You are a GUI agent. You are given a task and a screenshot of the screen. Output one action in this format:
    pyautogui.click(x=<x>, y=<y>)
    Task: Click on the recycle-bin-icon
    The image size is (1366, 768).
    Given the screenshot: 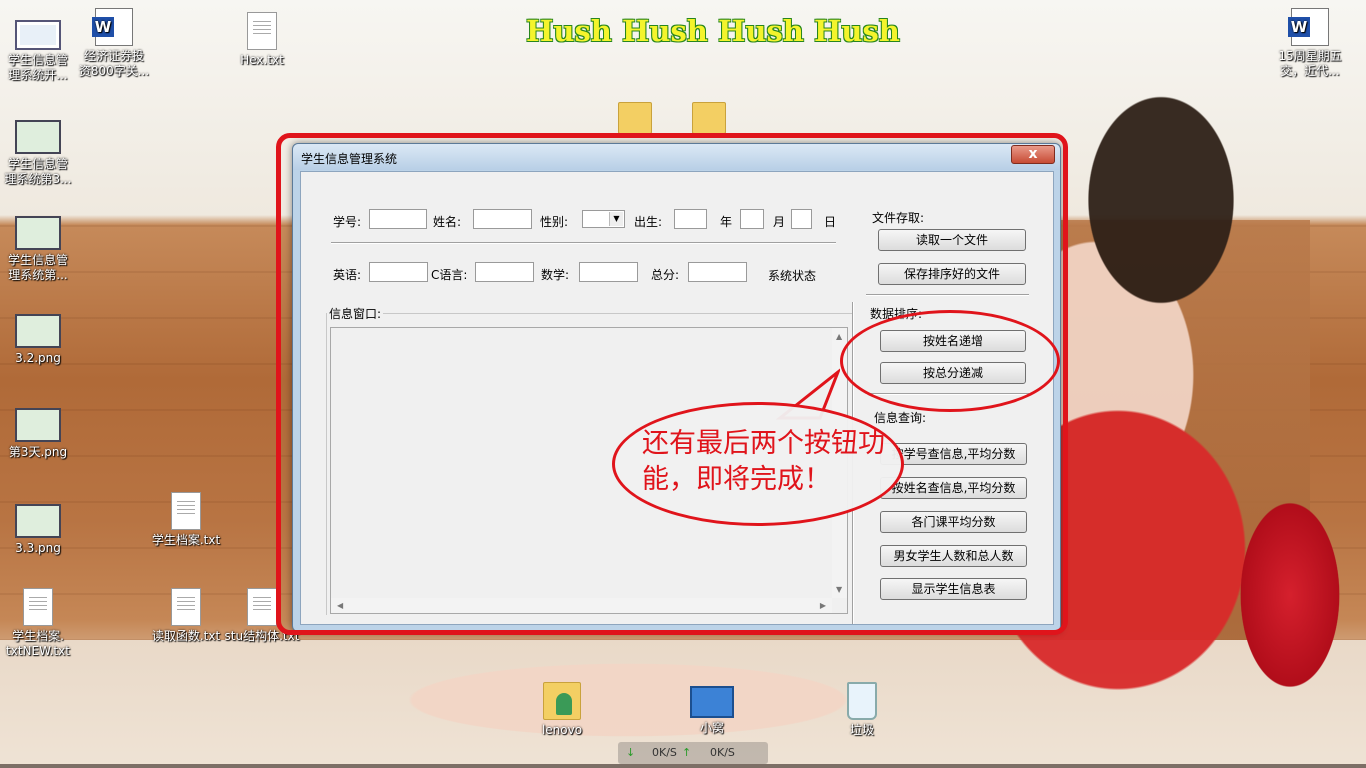 What is the action you would take?
    pyautogui.click(x=862, y=701)
    